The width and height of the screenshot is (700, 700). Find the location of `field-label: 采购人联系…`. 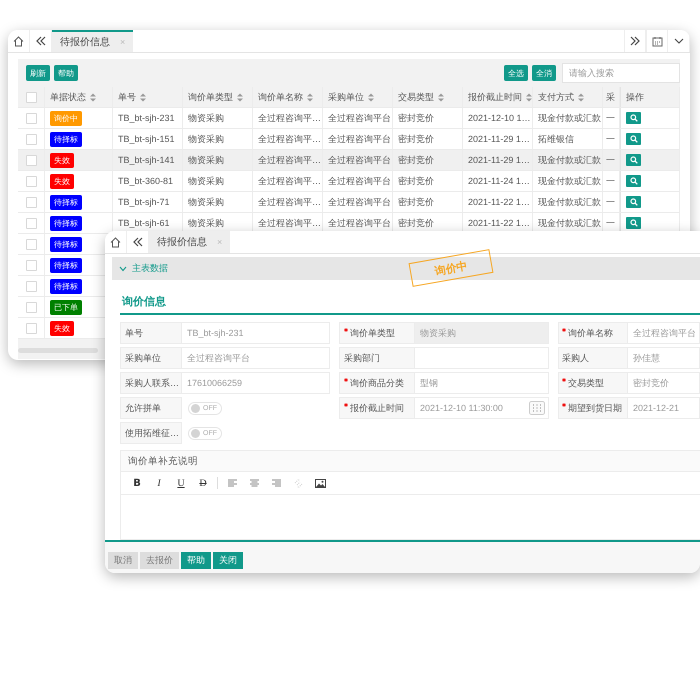

field-label: 采购人联系… is located at coordinates (152, 383).